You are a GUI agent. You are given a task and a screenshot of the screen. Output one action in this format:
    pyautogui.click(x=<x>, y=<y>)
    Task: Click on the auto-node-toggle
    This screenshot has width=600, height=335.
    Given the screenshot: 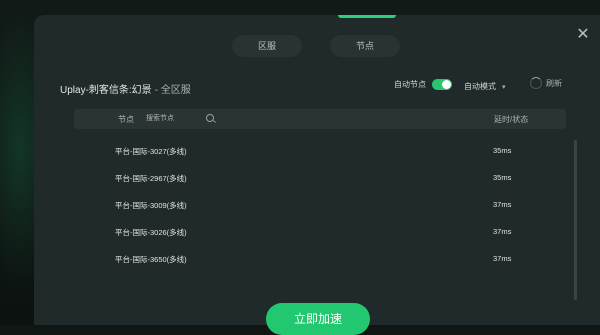 What is the action you would take?
    pyautogui.click(x=442, y=84)
    